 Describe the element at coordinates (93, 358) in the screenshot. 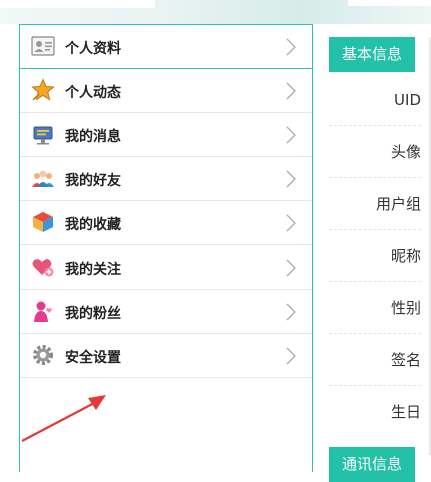

I see `menu-item-label: 安全设置` at that location.